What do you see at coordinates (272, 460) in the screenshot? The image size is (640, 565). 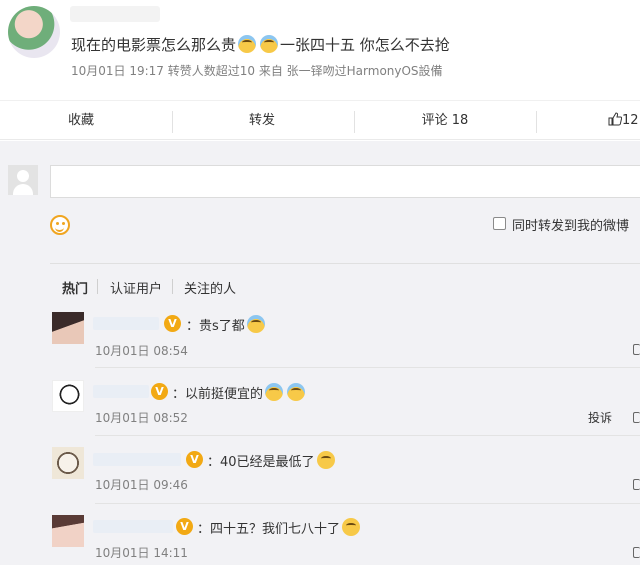 I see `comment-text: ：40已经是最低了` at bounding box center [272, 460].